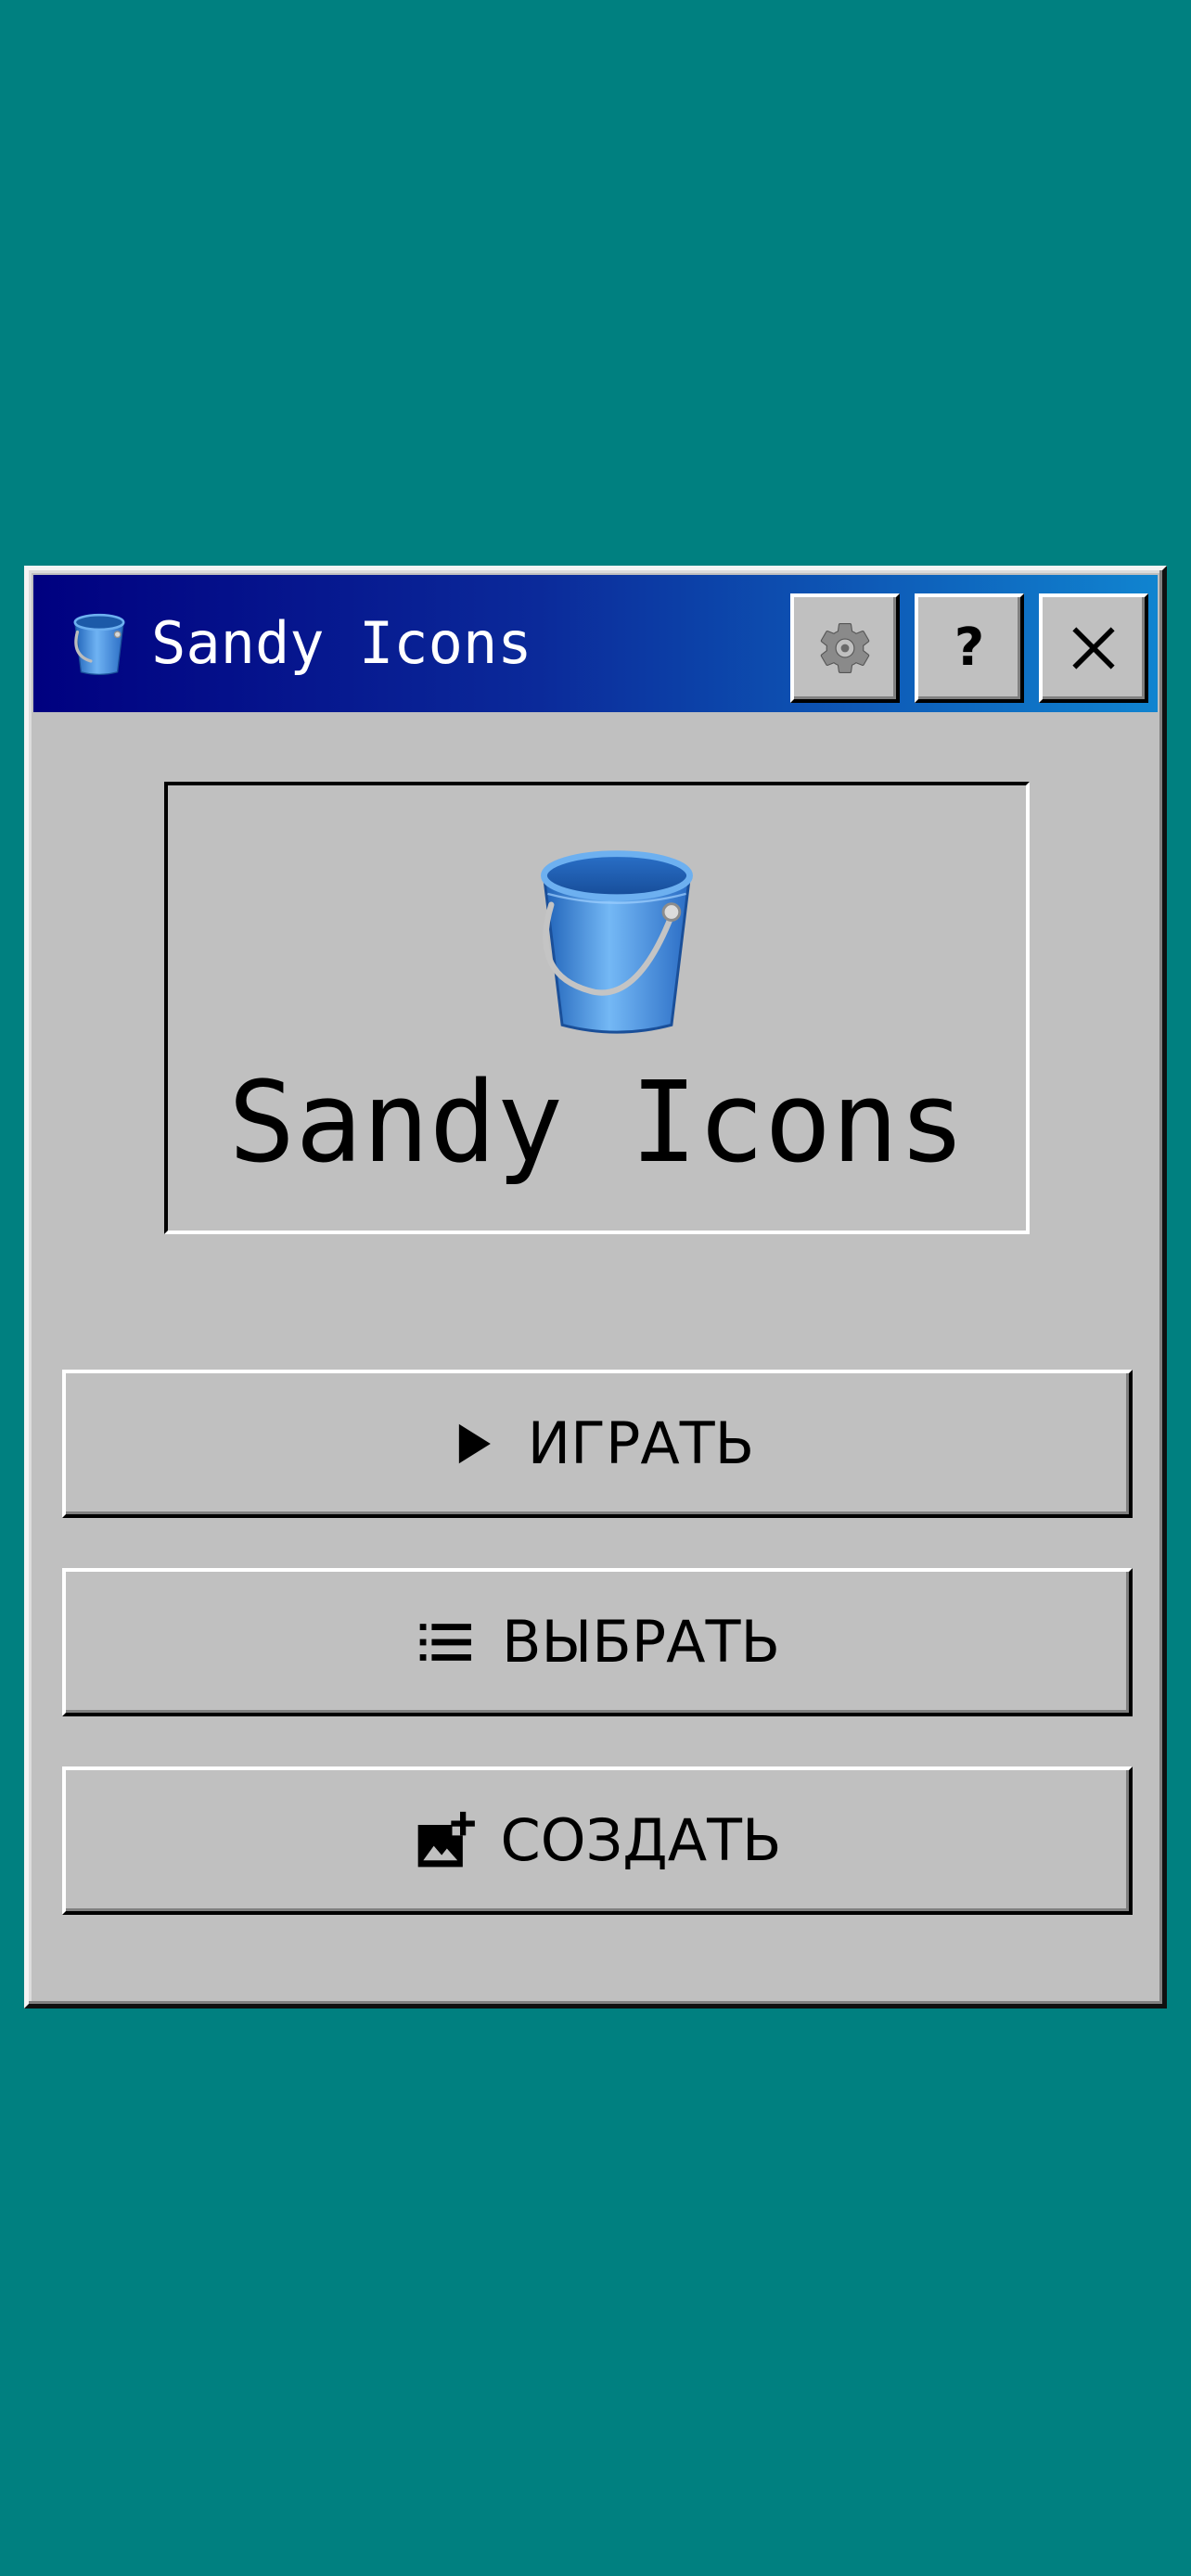 This screenshot has width=1191, height=2576. Describe the element at coordinates (641, 1840) in the screenshot. I see `create-button-label: СОЗДАТЬ` at that location.